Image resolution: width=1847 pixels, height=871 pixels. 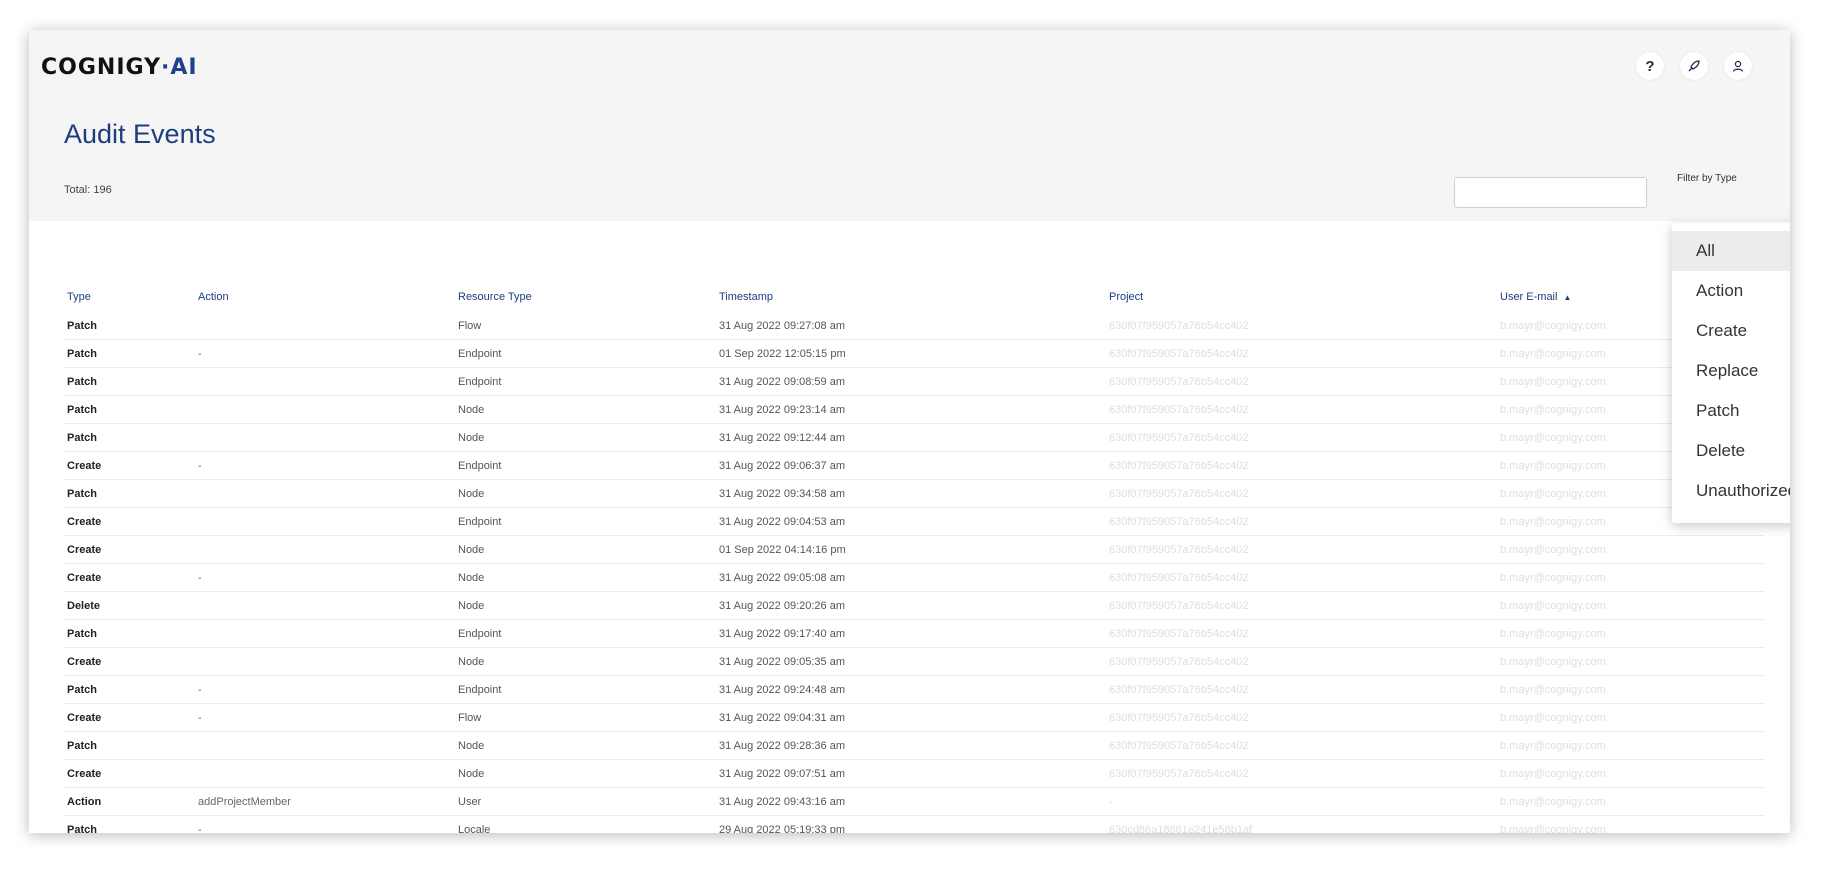 I want to click on user-icon, so click(x=1738, y=66).